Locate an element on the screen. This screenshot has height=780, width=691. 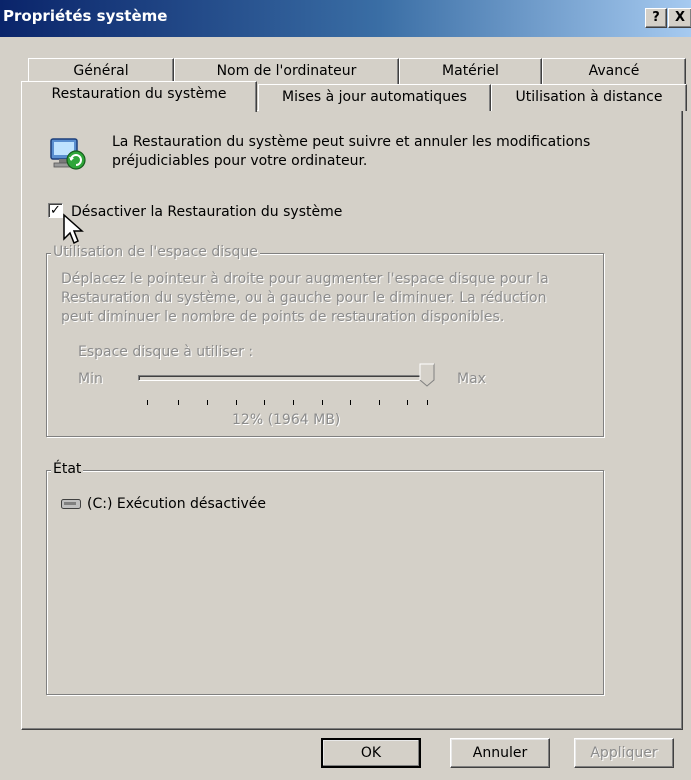
tab-hardware: Matériel is located at coordinates (470, 71).